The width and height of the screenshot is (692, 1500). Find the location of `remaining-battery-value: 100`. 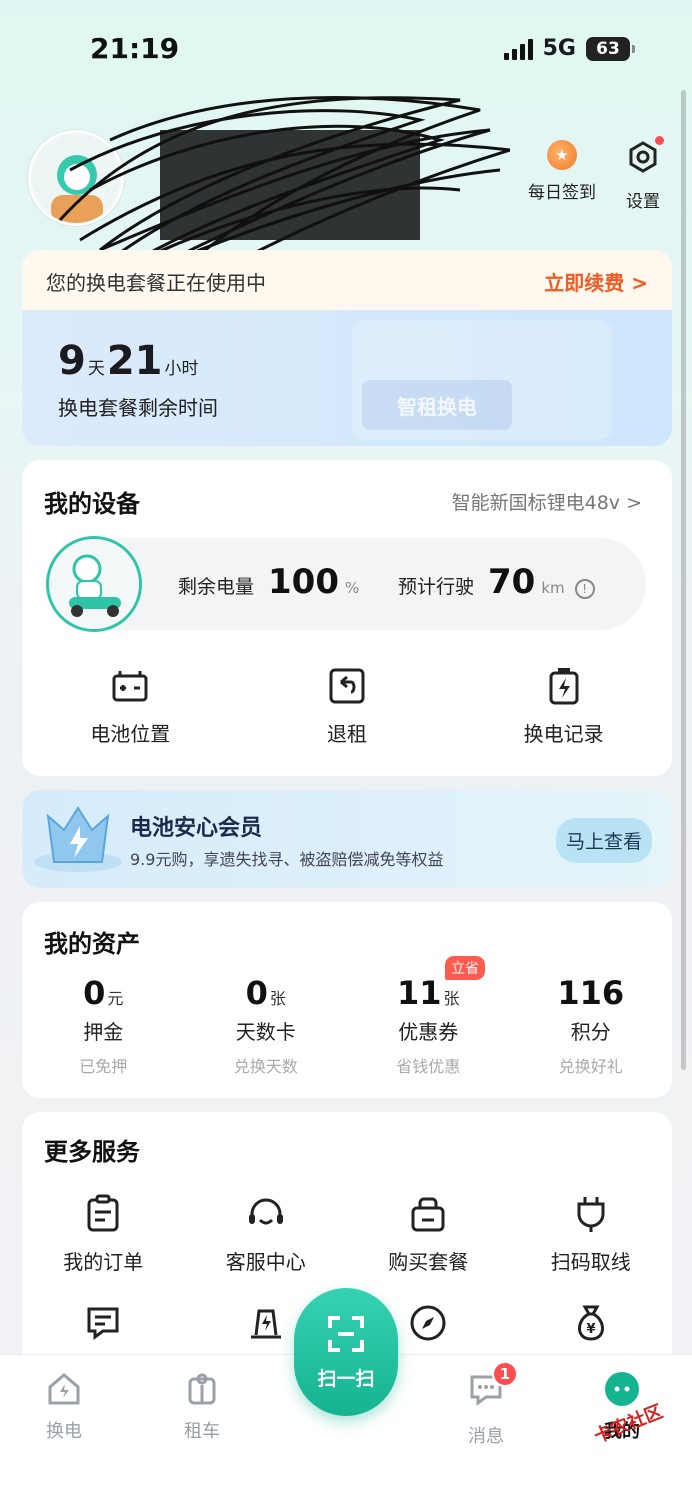

remaining-battery-value: 100 is located at coordinates (303, 582).